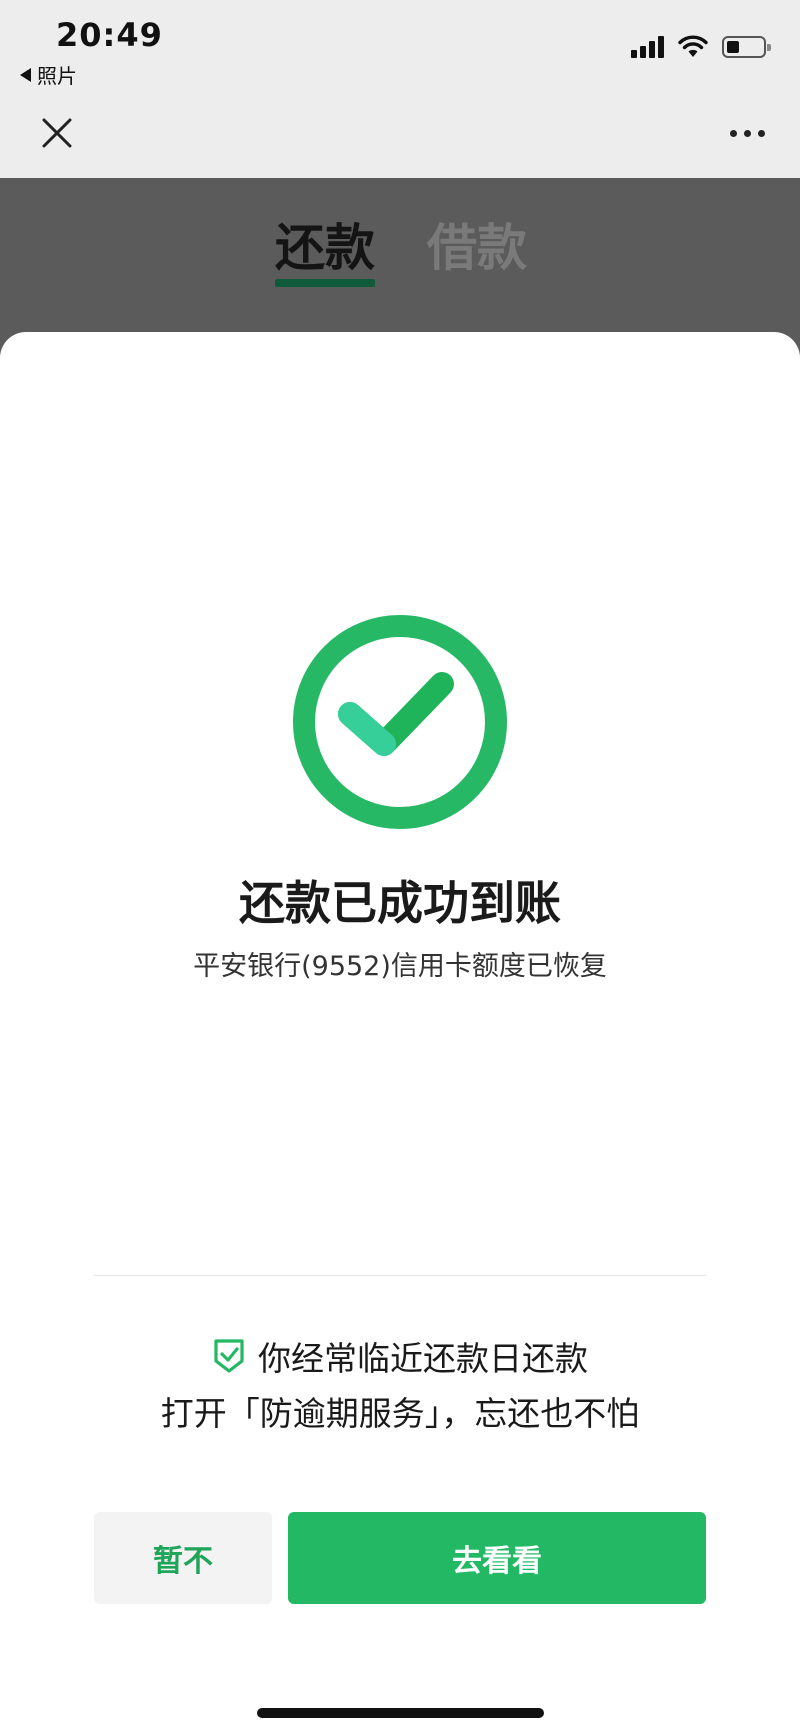 Image resolution: width=800 pixels, height=1731 pixels. I want to click on not-now-button: 暂不, so click(183, 1558).